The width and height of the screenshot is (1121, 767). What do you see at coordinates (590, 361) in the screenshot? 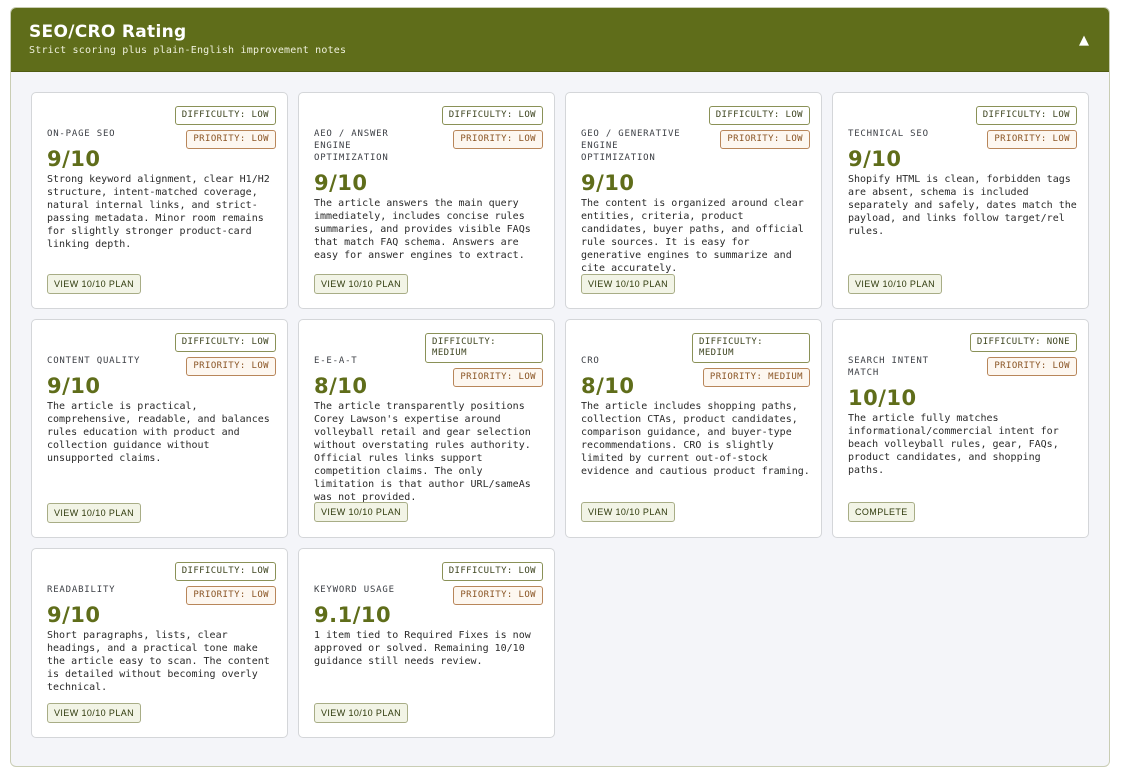
I see `card-label: CRO` at bounding box center [590, 361].